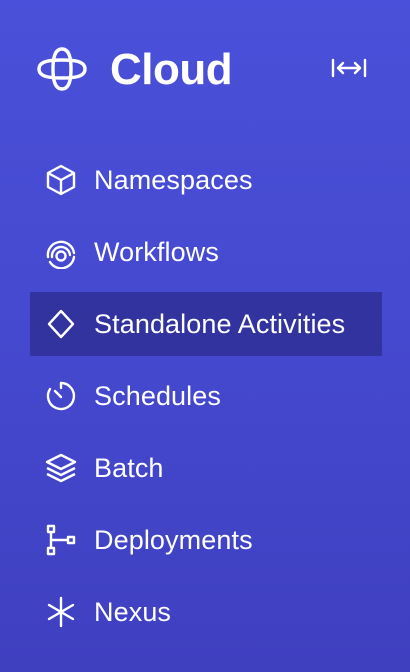 Image resolution: width=410 pixels, height=672 pixels. Describe the element at coordinates (171, 69) in the screenshot. I see `app-title: Cloud` at that location.